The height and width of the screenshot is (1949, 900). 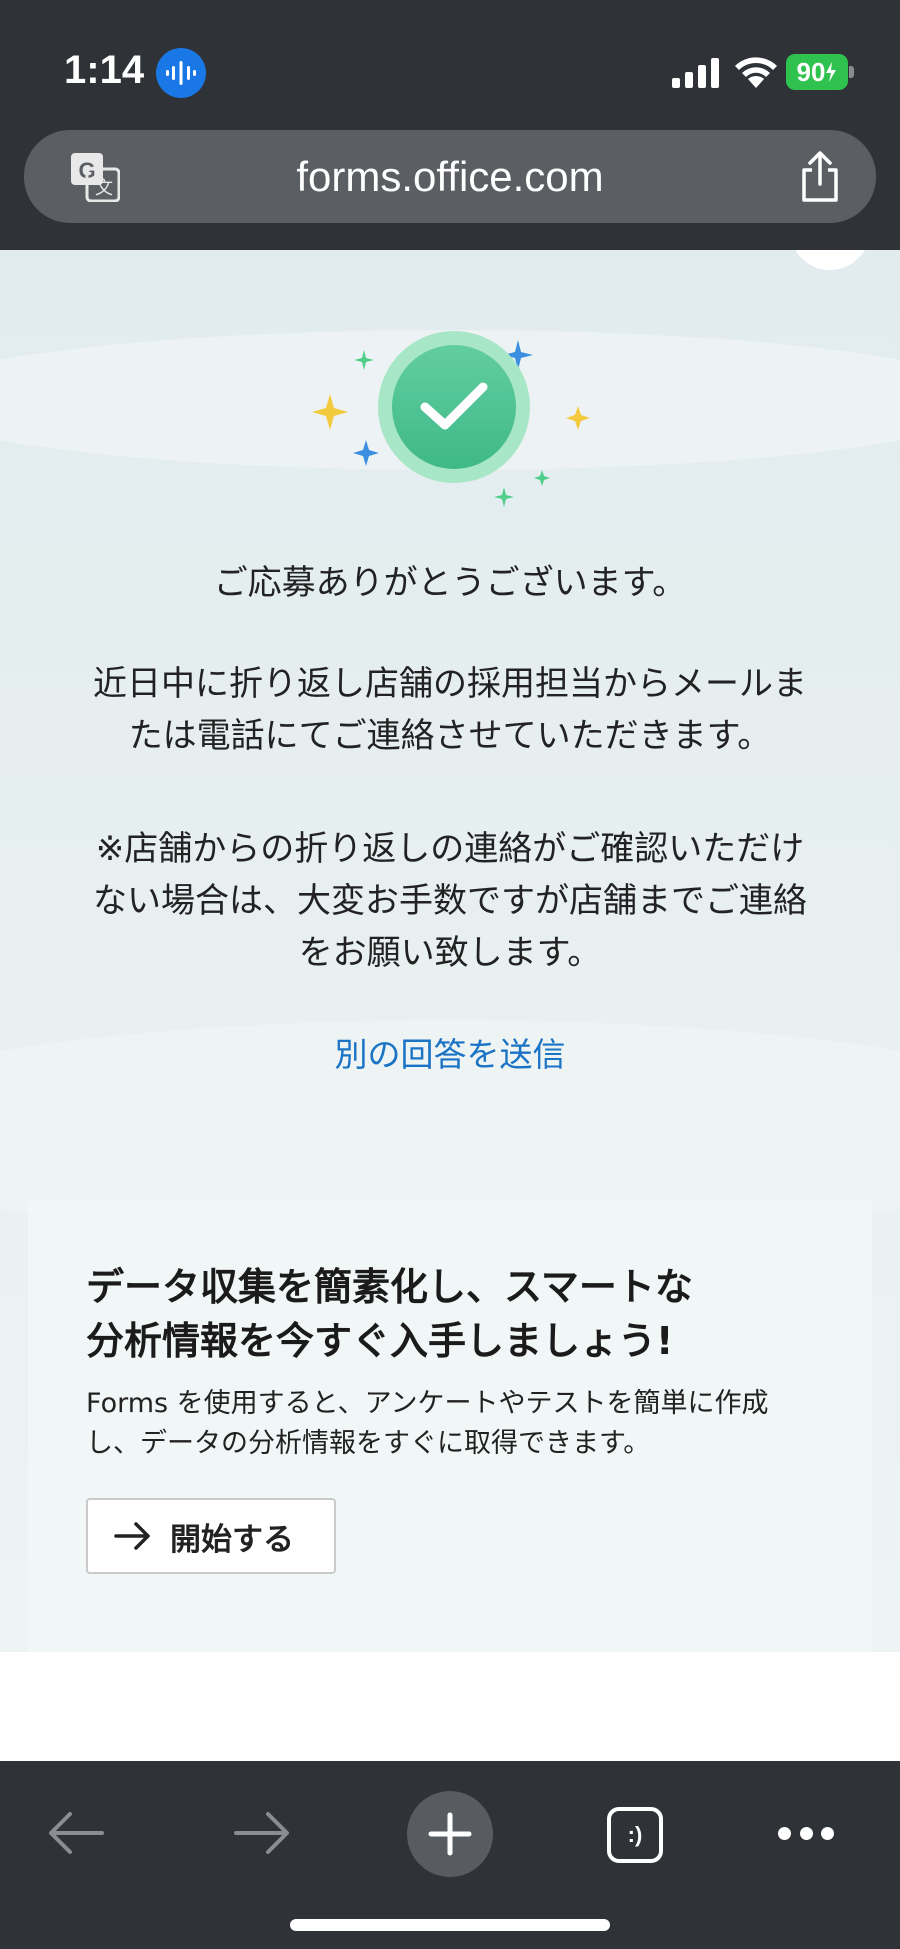 I want to click on share-icon, so click(x=820, y=177).